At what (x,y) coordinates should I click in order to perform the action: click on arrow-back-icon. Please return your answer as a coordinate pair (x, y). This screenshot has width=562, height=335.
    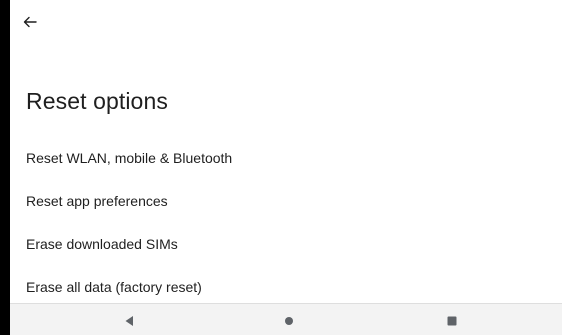
    Looking at the image, I should click on (30, 22).